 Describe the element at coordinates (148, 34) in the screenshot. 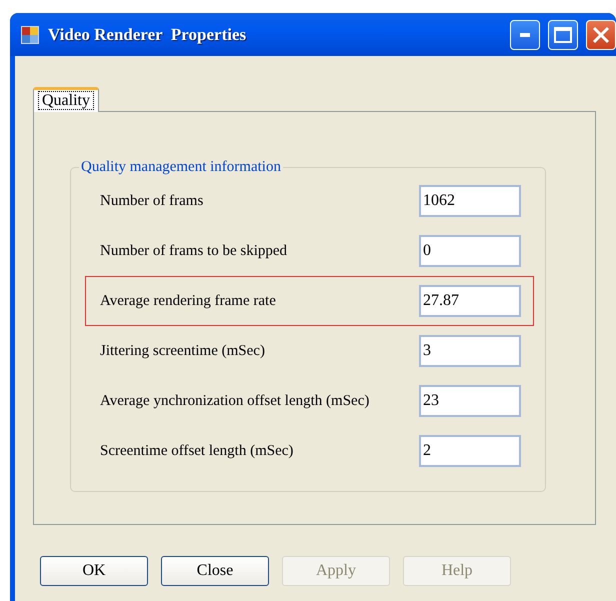

I see `window-title: Video Renderer Properties` at that location.